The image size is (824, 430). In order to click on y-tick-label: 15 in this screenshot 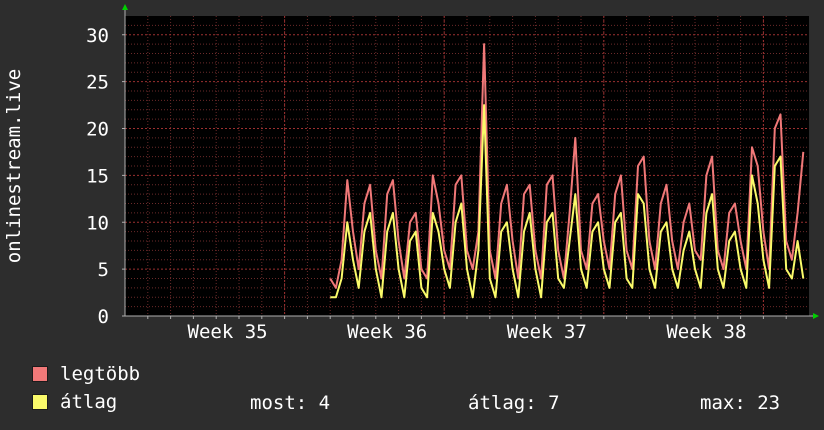, I will do `click(97, 176)`.